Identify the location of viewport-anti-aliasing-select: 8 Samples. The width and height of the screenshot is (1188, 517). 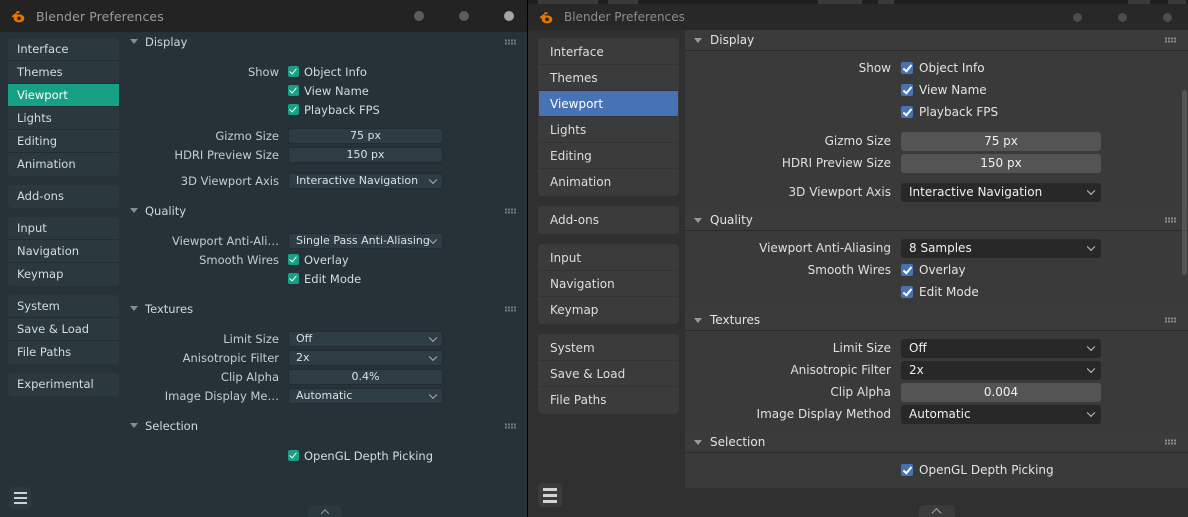
(1001, 248).